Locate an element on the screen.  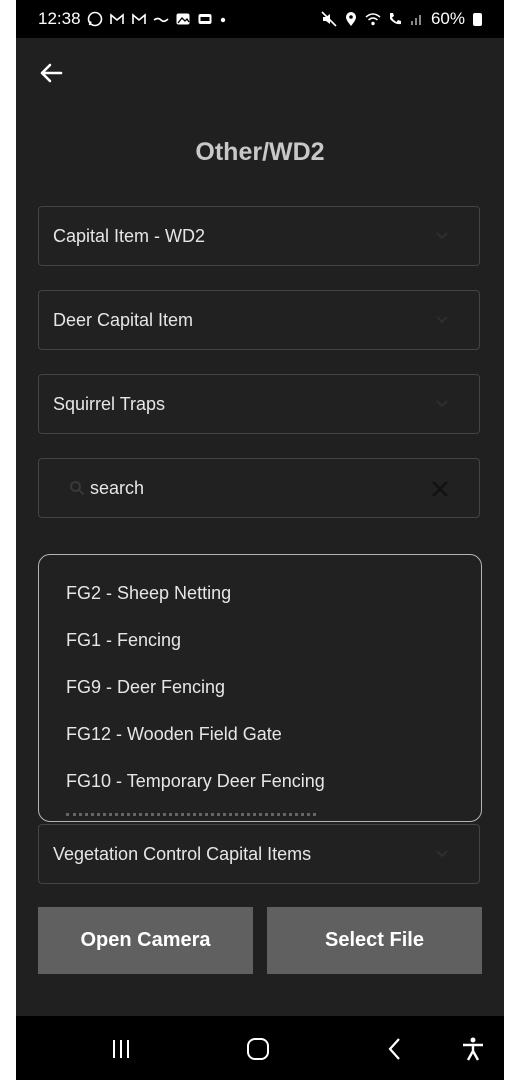
dropdown-item: FG1 - Fencing is located at coordinates (123, 640).